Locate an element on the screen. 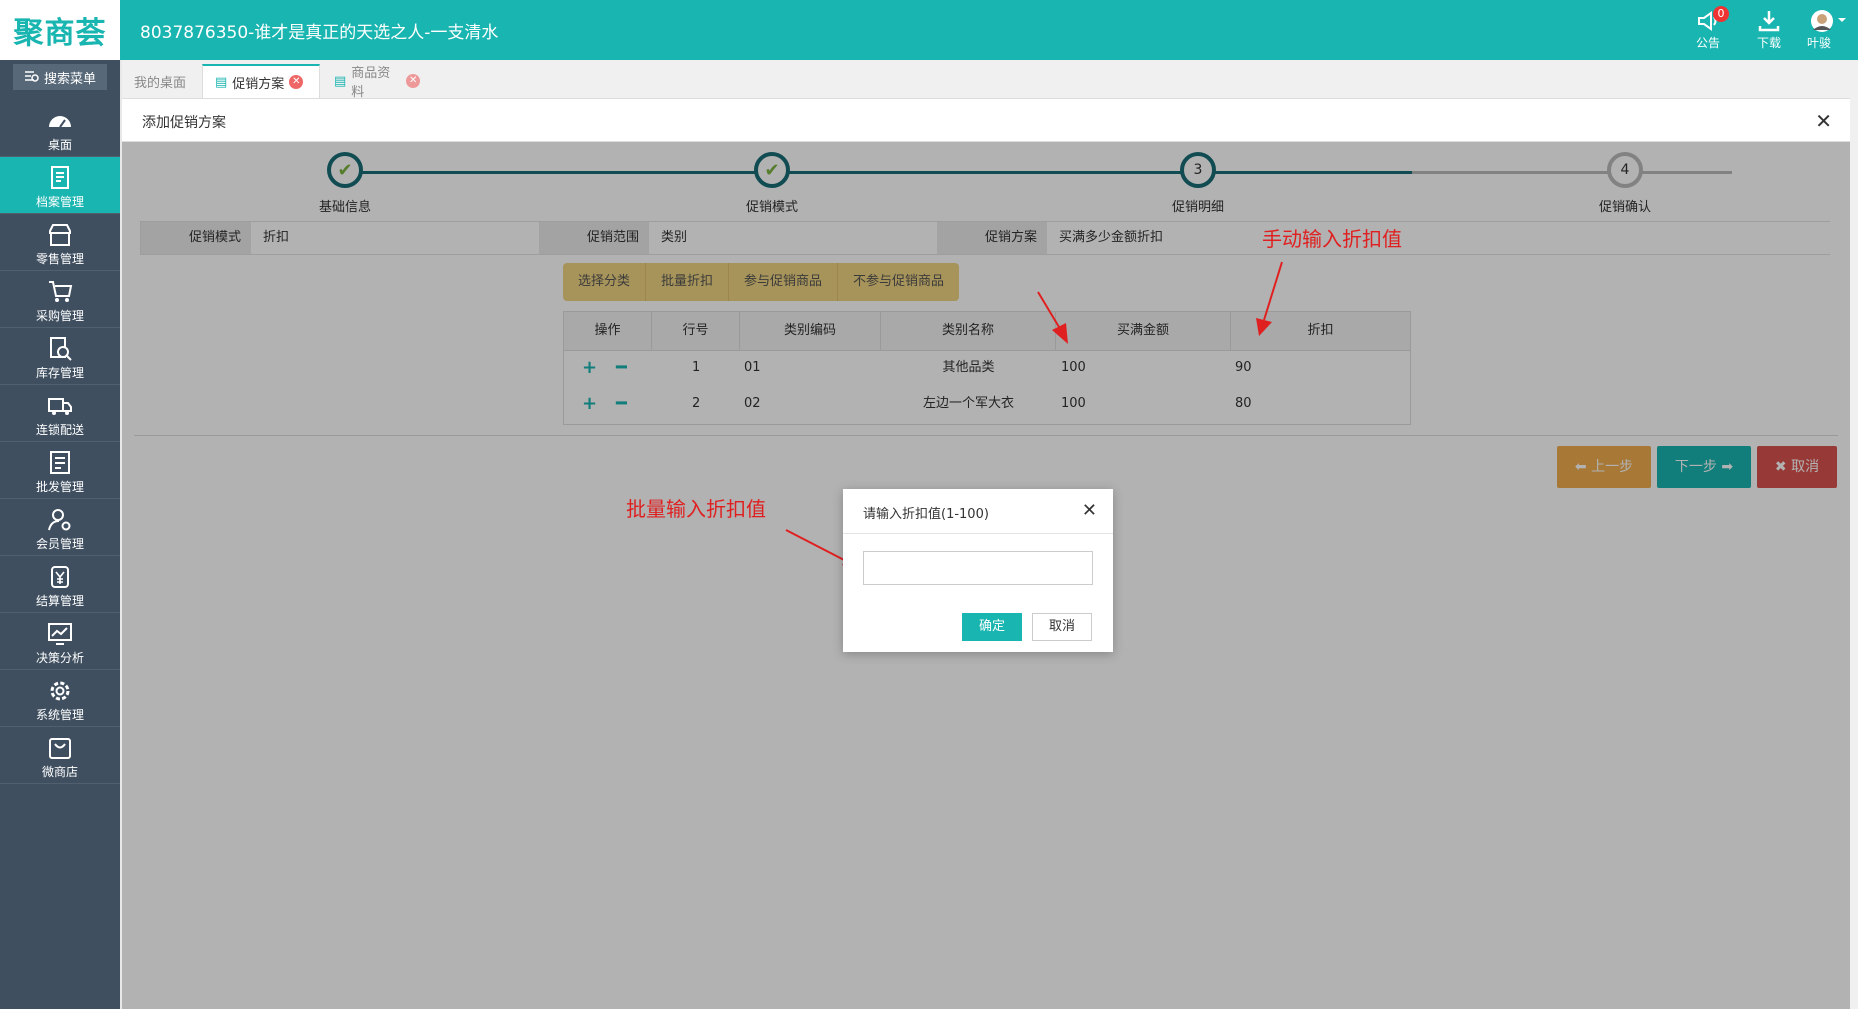 Image resolution: width=1858 pixels, height=1009 pixels. discount-input is located at coordinates (978, 568).